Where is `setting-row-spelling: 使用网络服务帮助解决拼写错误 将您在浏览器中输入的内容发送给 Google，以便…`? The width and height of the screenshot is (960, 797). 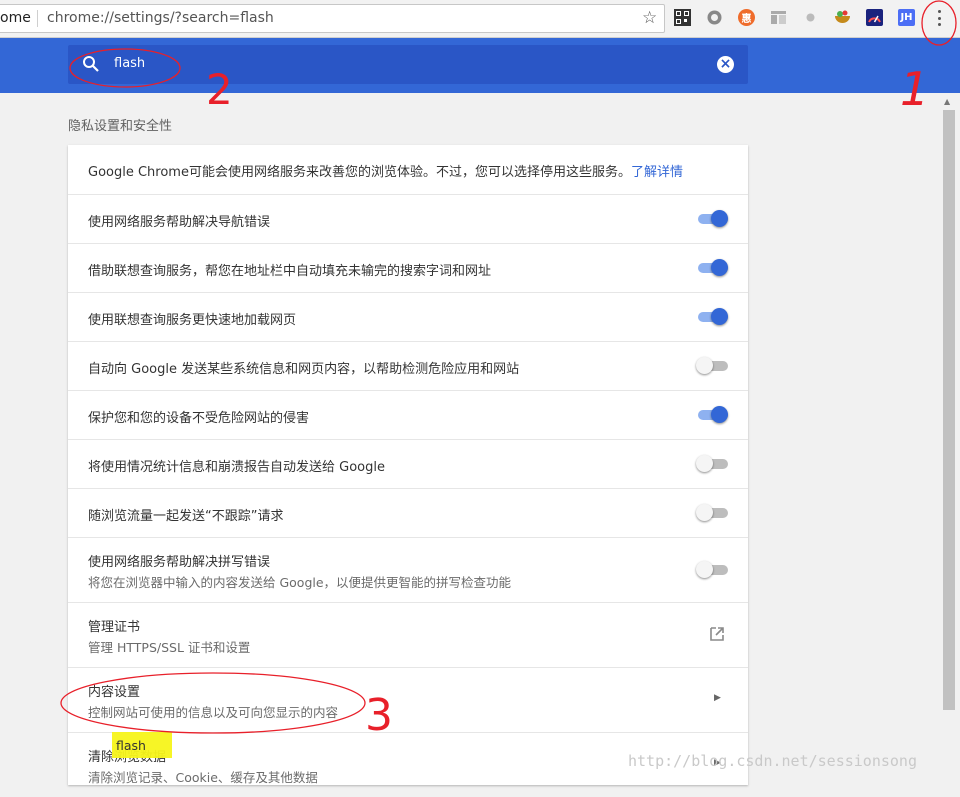
setting-row-spelling: 使用网络服务帮助解决拼写错误 将您在浏览器中输入的内容发送给 Google，以便… is located at coordinates (408, 569).